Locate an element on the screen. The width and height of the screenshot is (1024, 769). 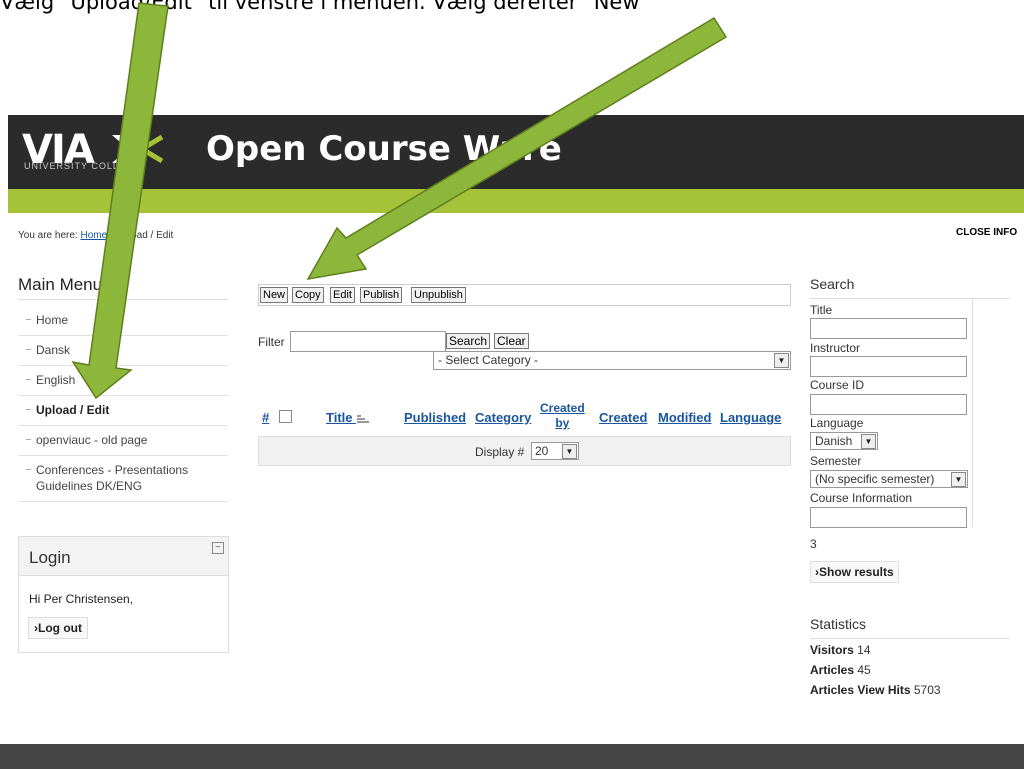
search-semester-select: (No specific semester) ▼ is located at coordinates (889, 479).